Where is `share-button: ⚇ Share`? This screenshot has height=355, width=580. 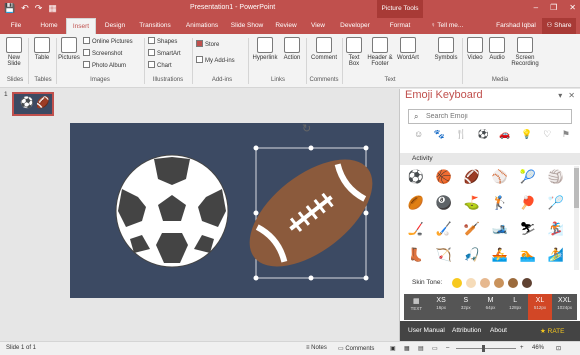
share-button: ⚇ Share is located at coordinates (559, 26).